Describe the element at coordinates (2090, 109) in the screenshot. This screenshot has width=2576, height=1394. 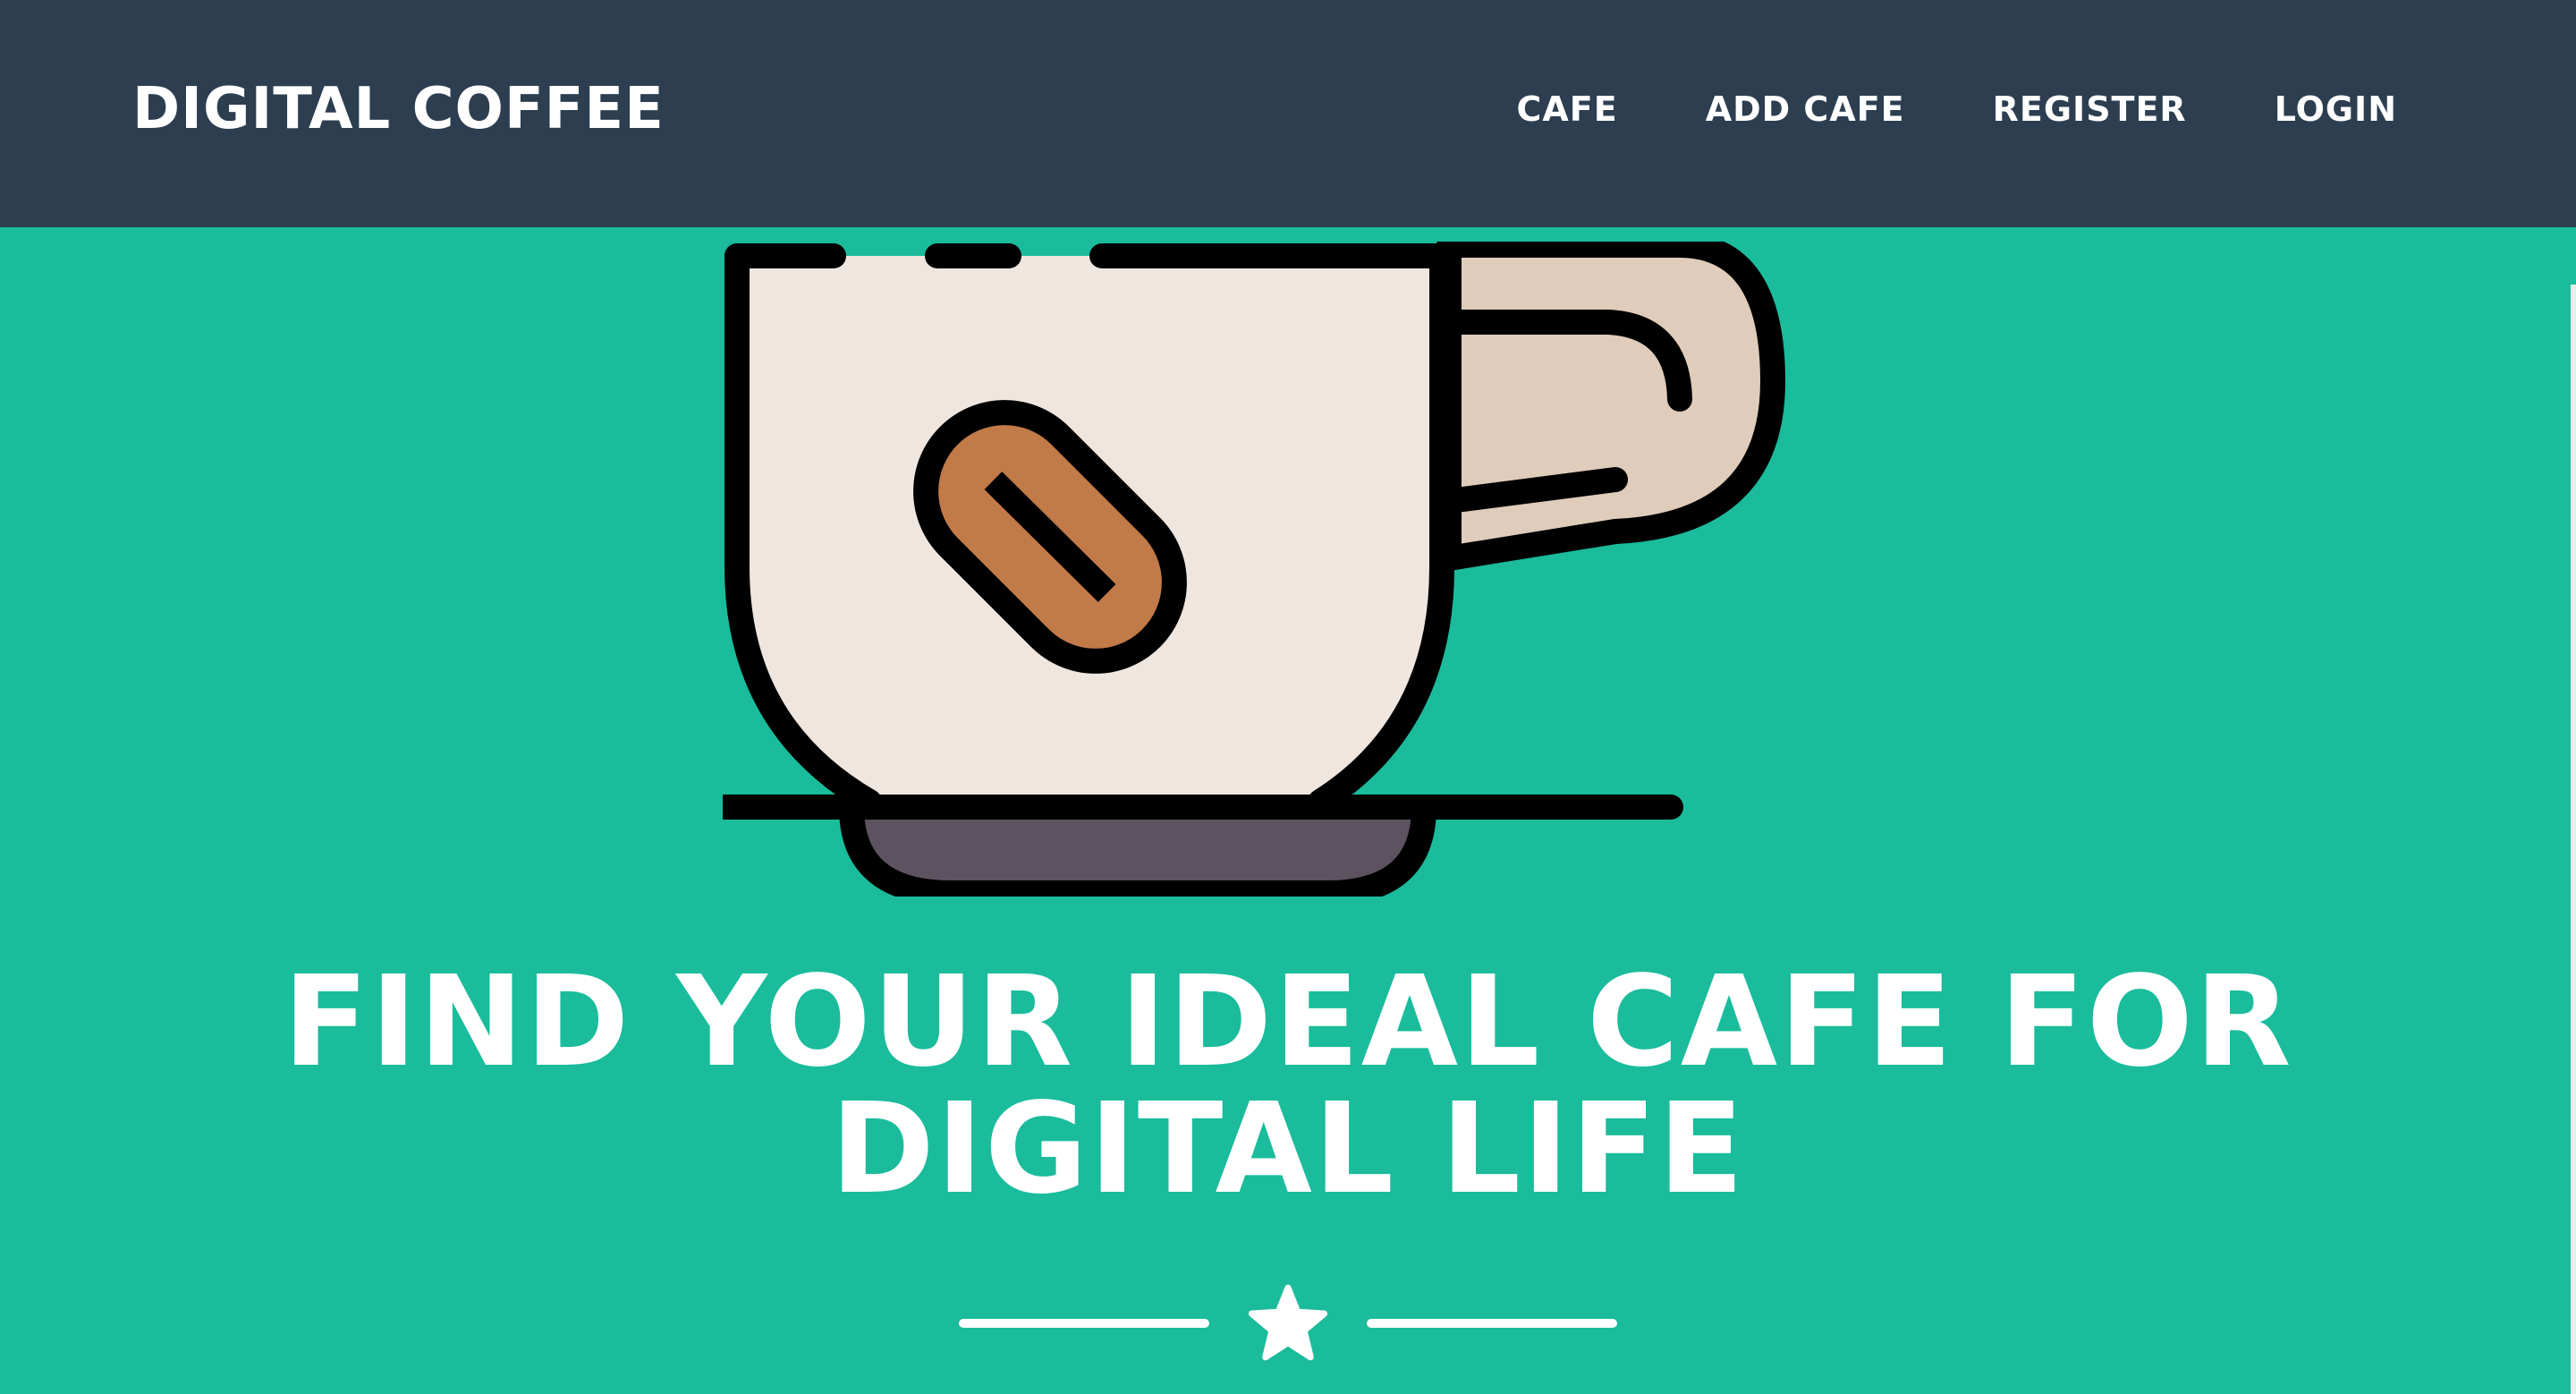
I see `nav-link-register: REGISTER` at that location.